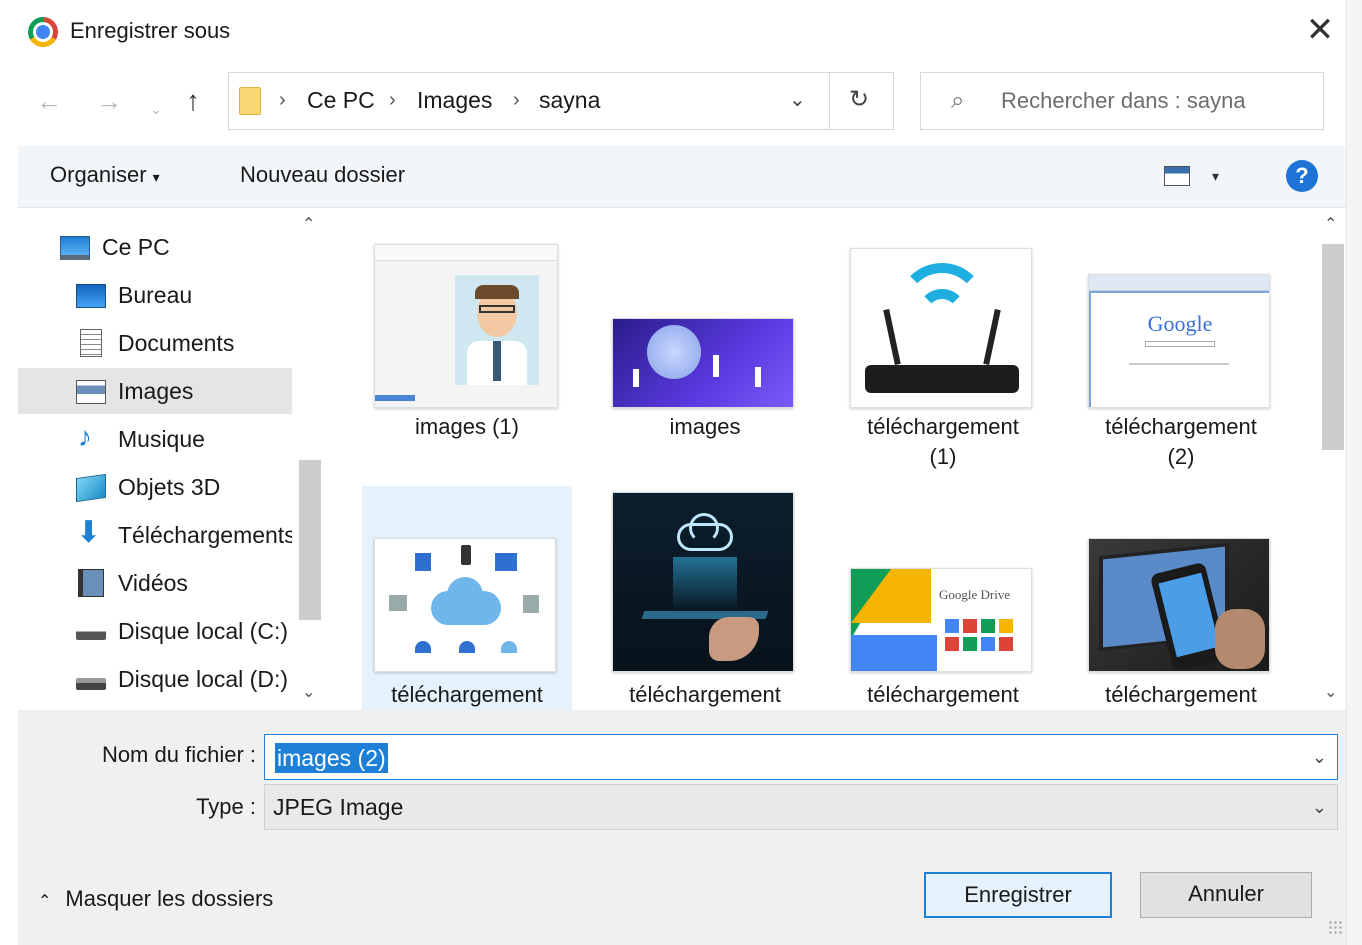 This screenshot has height=945, width=1362. Describe the element at coordinates (1226, 895) in the screenshot. I see `cancel-button: Annuler` at that location.